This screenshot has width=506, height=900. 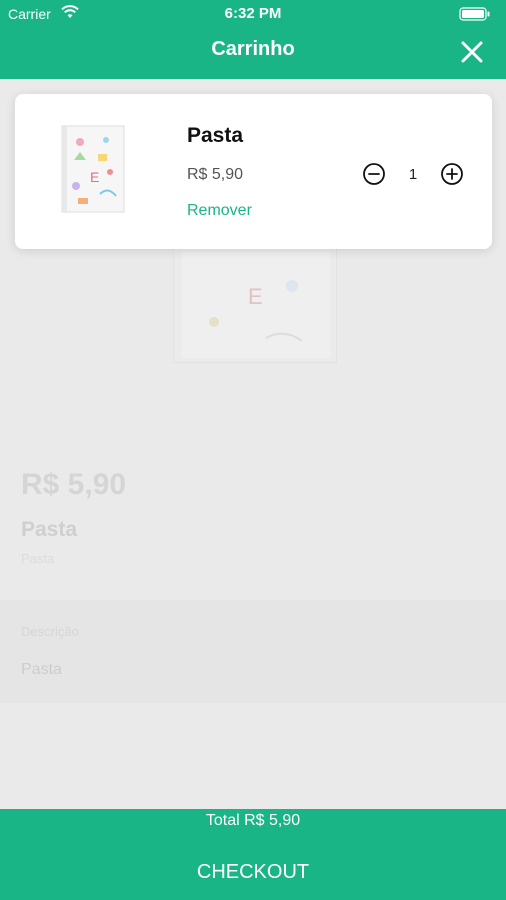 What do you see at coordinates (215, 135) in the screenshot?
I see `cart-item-name: Pasta` at bounding box center [215, 135].